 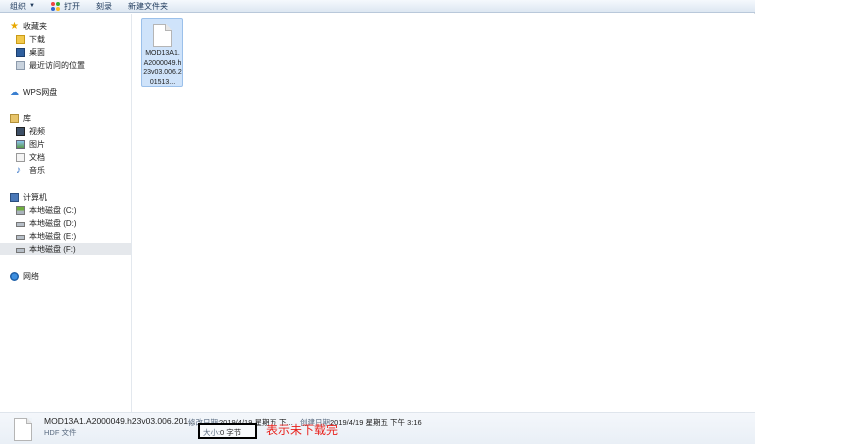 What do you see at coordinates (37, 131) in the screenshot?
I see `nav-videos-label: 视频` at bounding box center [37, 131].